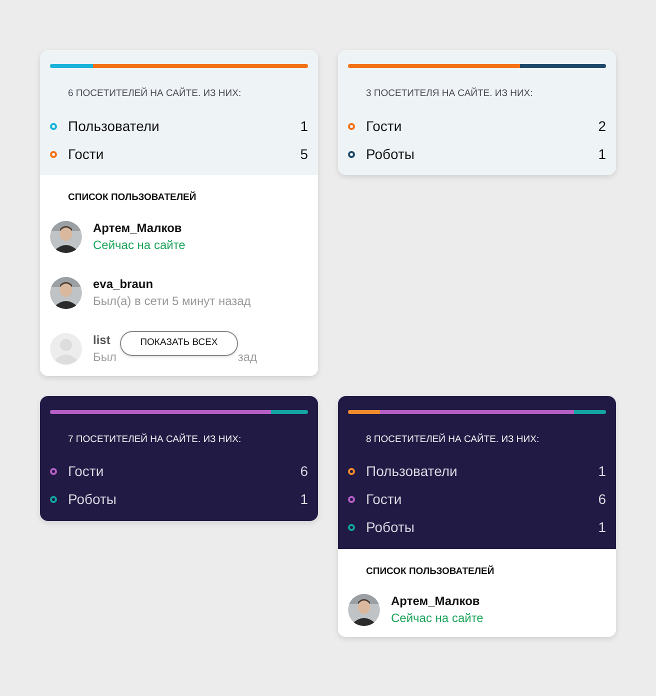  What do you see at coordinates (452, 439) in the screenshot?
I see `visitors-summary: 8 ПОСЕТИТЕЛЕЙ НА САЙТЕ. ИЗ НИХ:` at bounding box center [452, 439].